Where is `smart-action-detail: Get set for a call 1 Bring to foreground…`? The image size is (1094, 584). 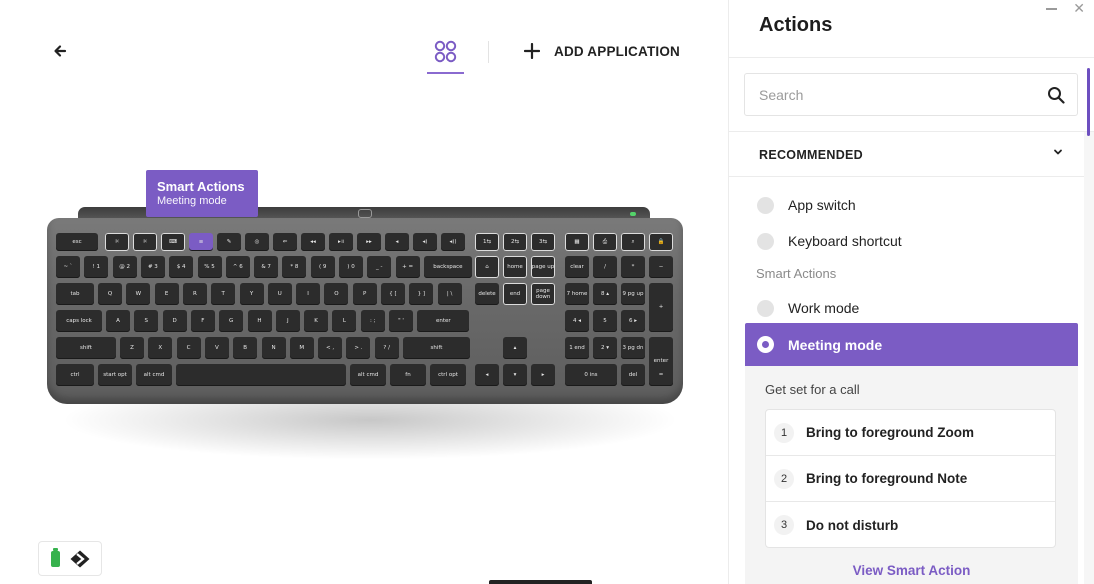 smart-action-detail: Get set for a call 1 Bring to foreground… is located at coordinates (911, 475).